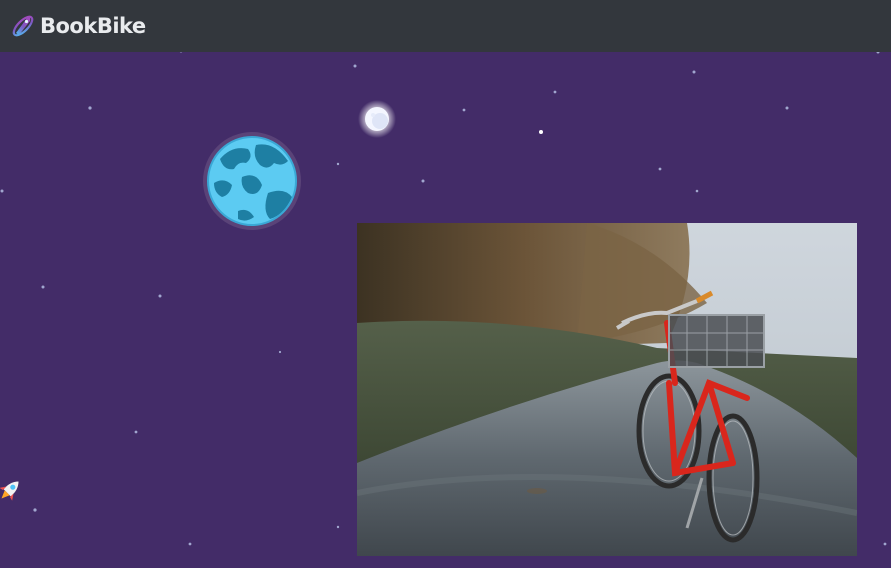 This screenshot has width=891, height=568. What do you see at coordinates (252, 181) in the screenshot?
I see `earth-planet-icon` at bounding box center [252, 181].